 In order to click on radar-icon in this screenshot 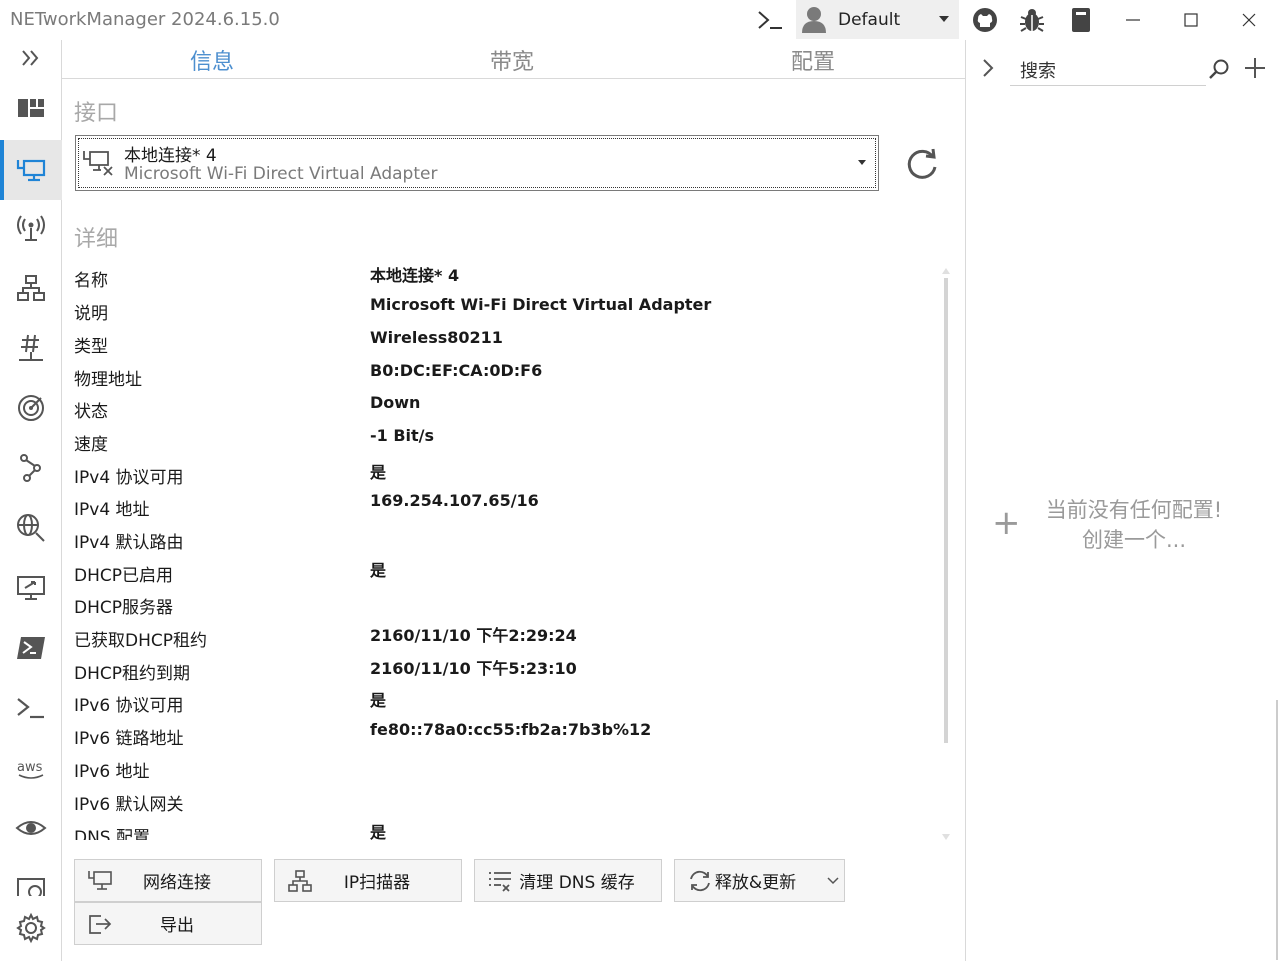, I will do `click(31, 408)`.